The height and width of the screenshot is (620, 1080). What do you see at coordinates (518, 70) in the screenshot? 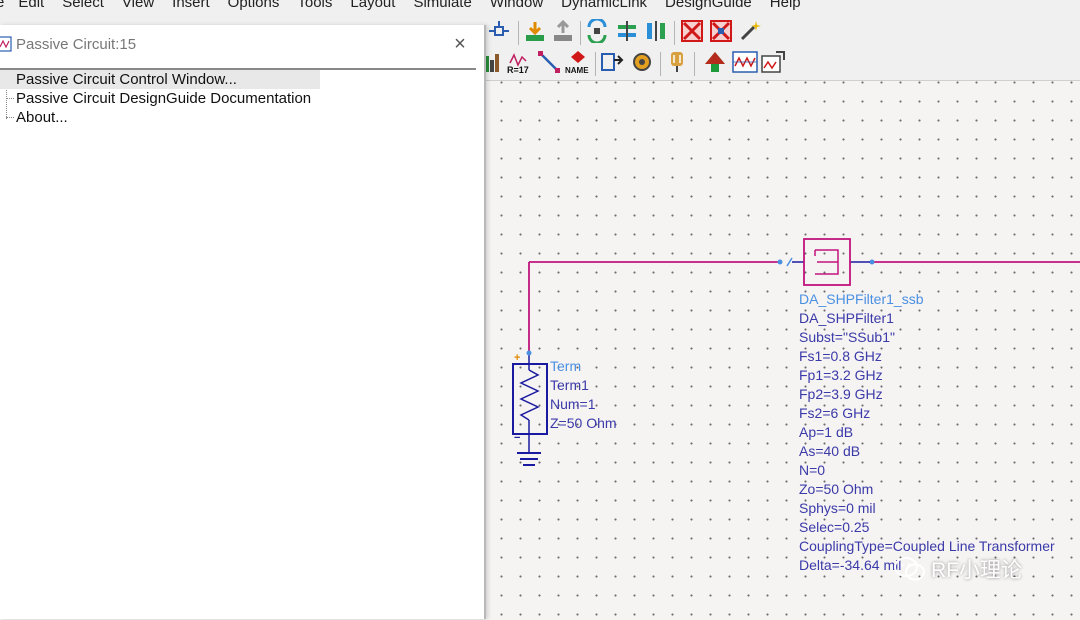
I see `r17-label: R=17` at bounding box center [518, 70].